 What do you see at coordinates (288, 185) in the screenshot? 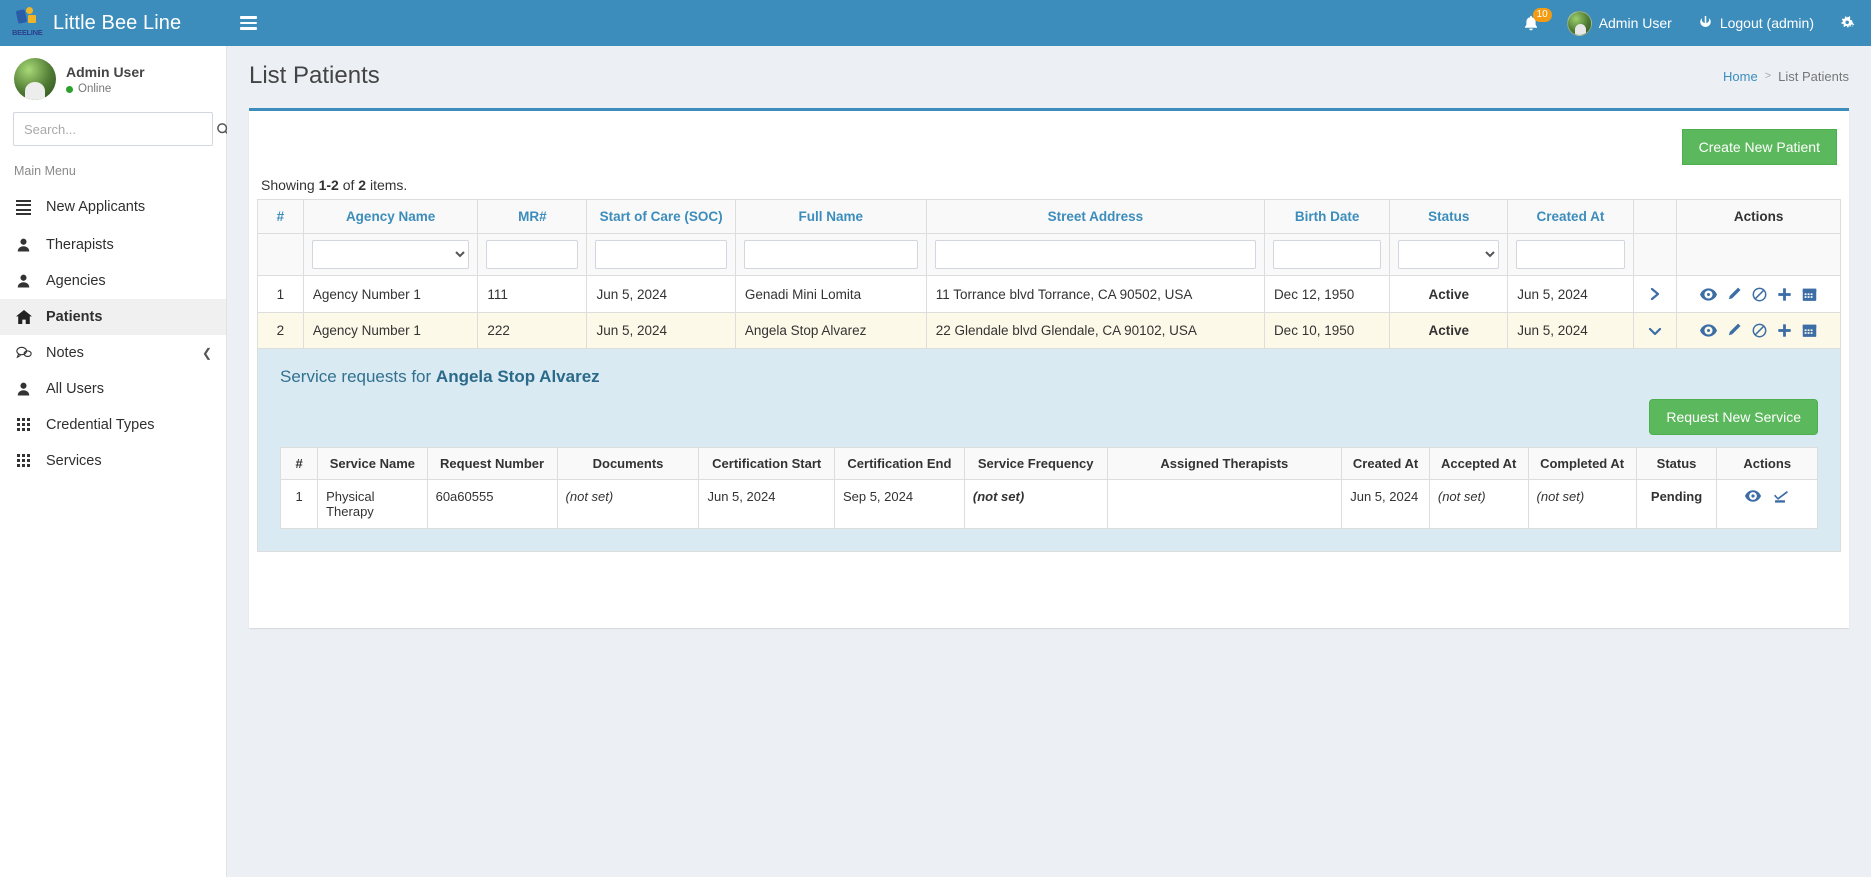
I see `summary-prefix: Showing` at bounding box center [288, 185].